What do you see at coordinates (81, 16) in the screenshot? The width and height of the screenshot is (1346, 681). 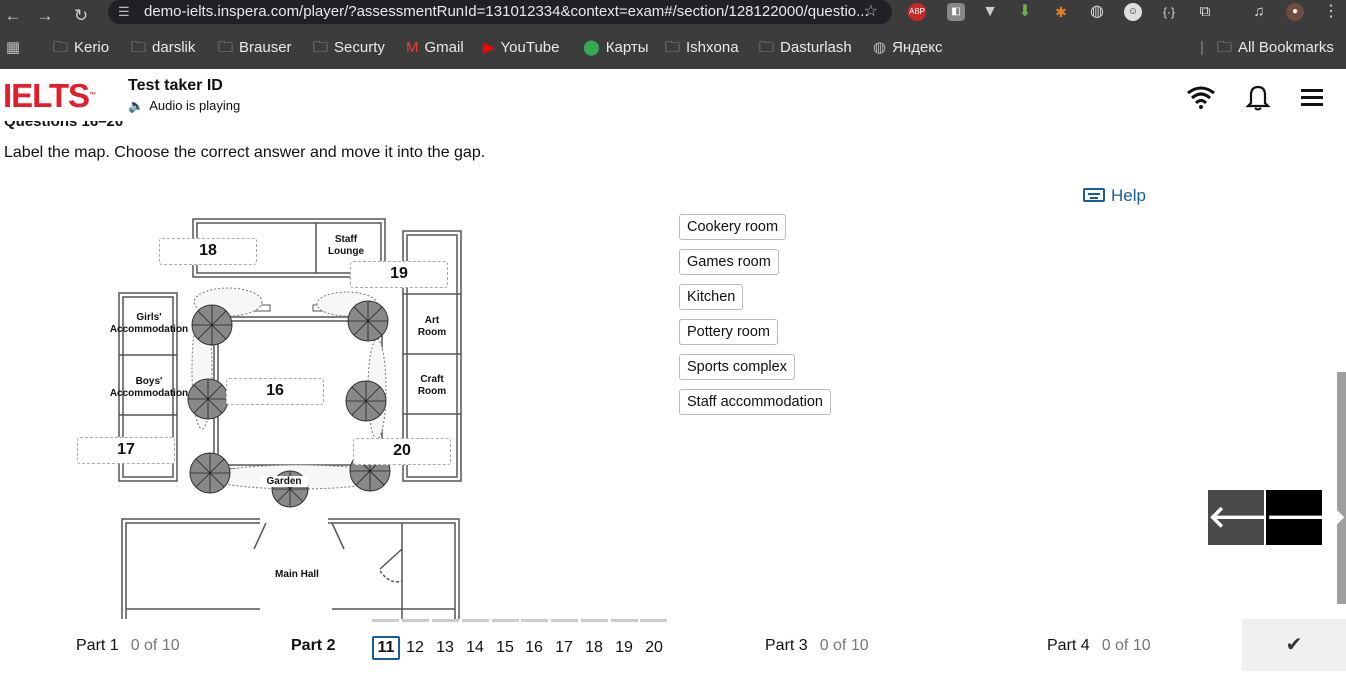 I see `reload-icon: ↻` at bounding box center [81, 16].